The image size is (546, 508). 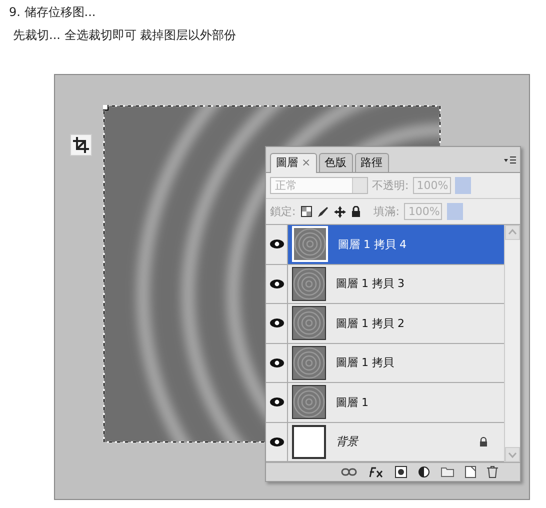 What do you see at coordinates (401, 472) in the screenshot?
I see `layer-mask-icon` at bounding box center [401, 472].